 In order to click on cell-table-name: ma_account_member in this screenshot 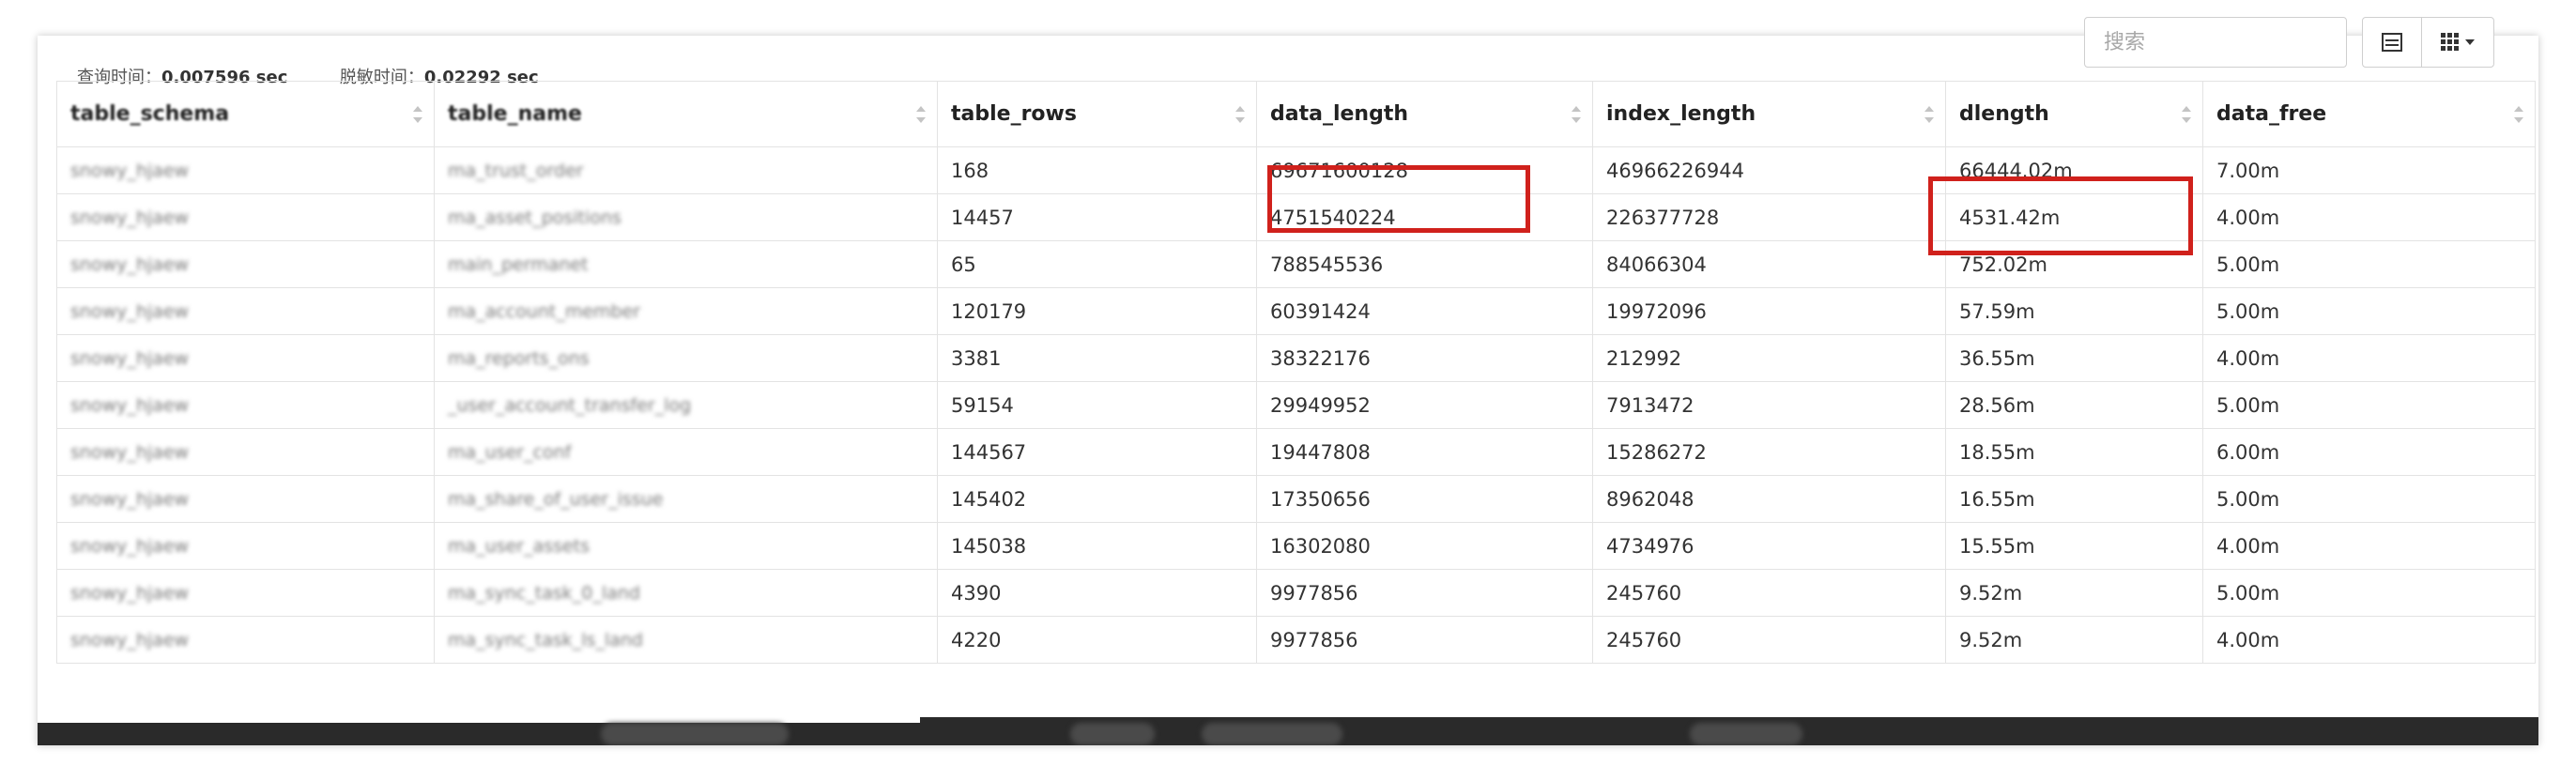, I will do `click(686, 311)`.